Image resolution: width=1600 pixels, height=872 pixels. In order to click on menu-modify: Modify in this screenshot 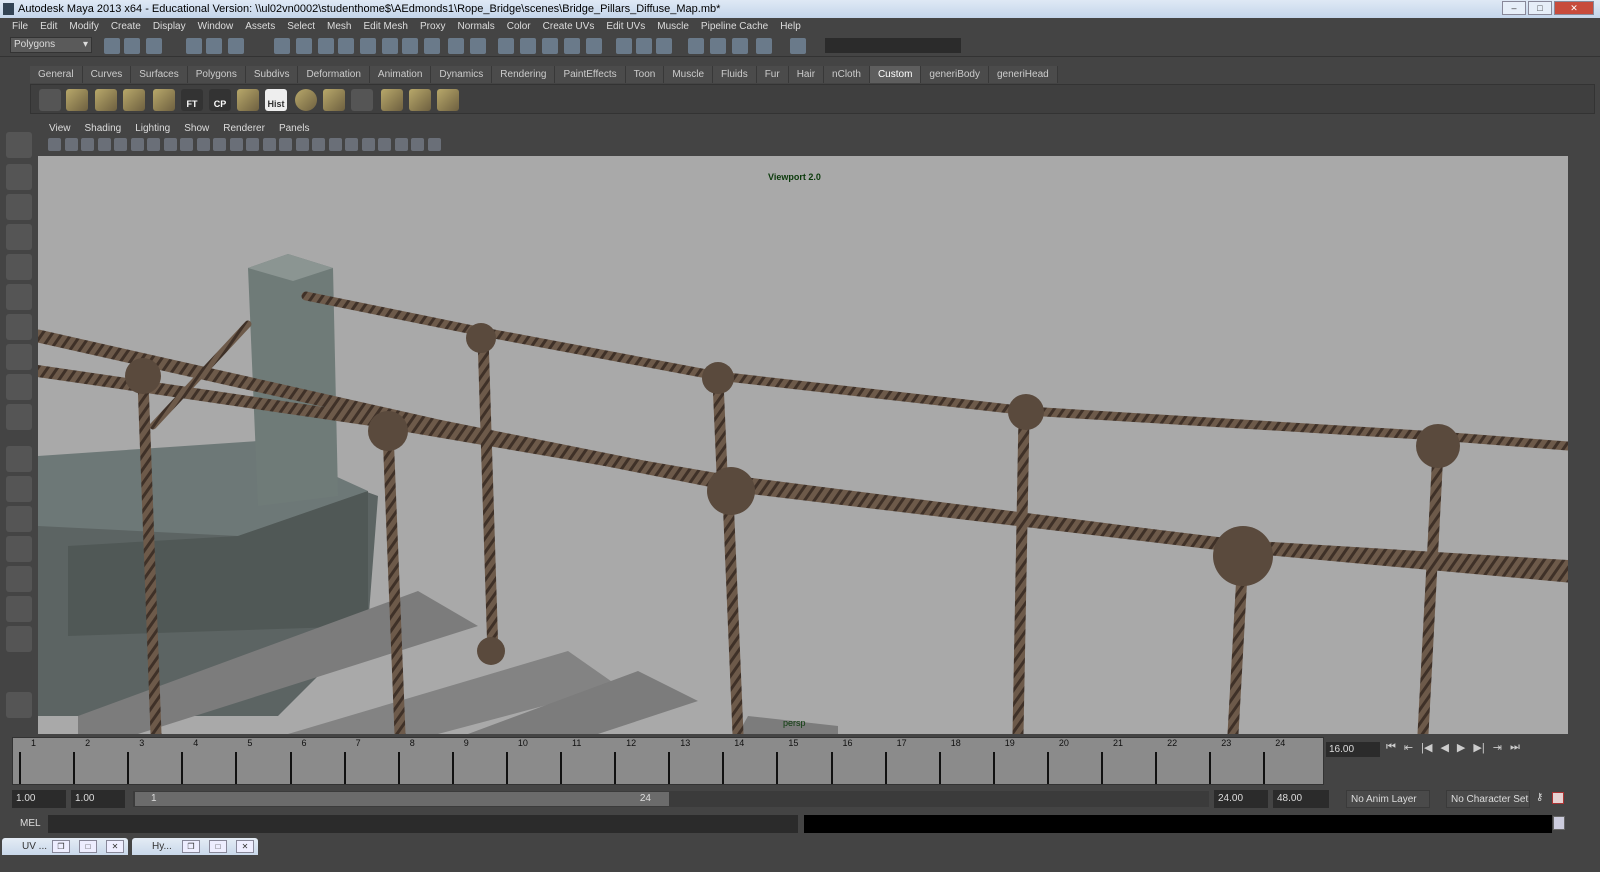, I will do `click(83, 26)`.